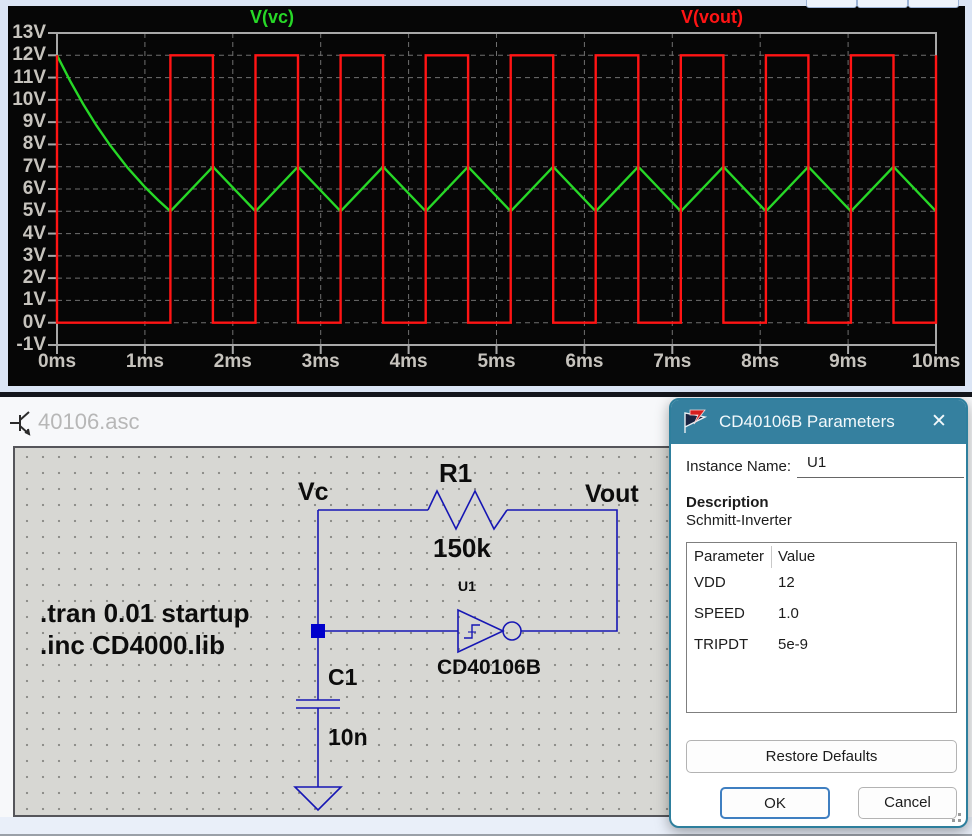 Image resolution: width=972 pixels, height=836 pixels. I want to click on y-axis-tick-label: 10V, so click(29, 99).